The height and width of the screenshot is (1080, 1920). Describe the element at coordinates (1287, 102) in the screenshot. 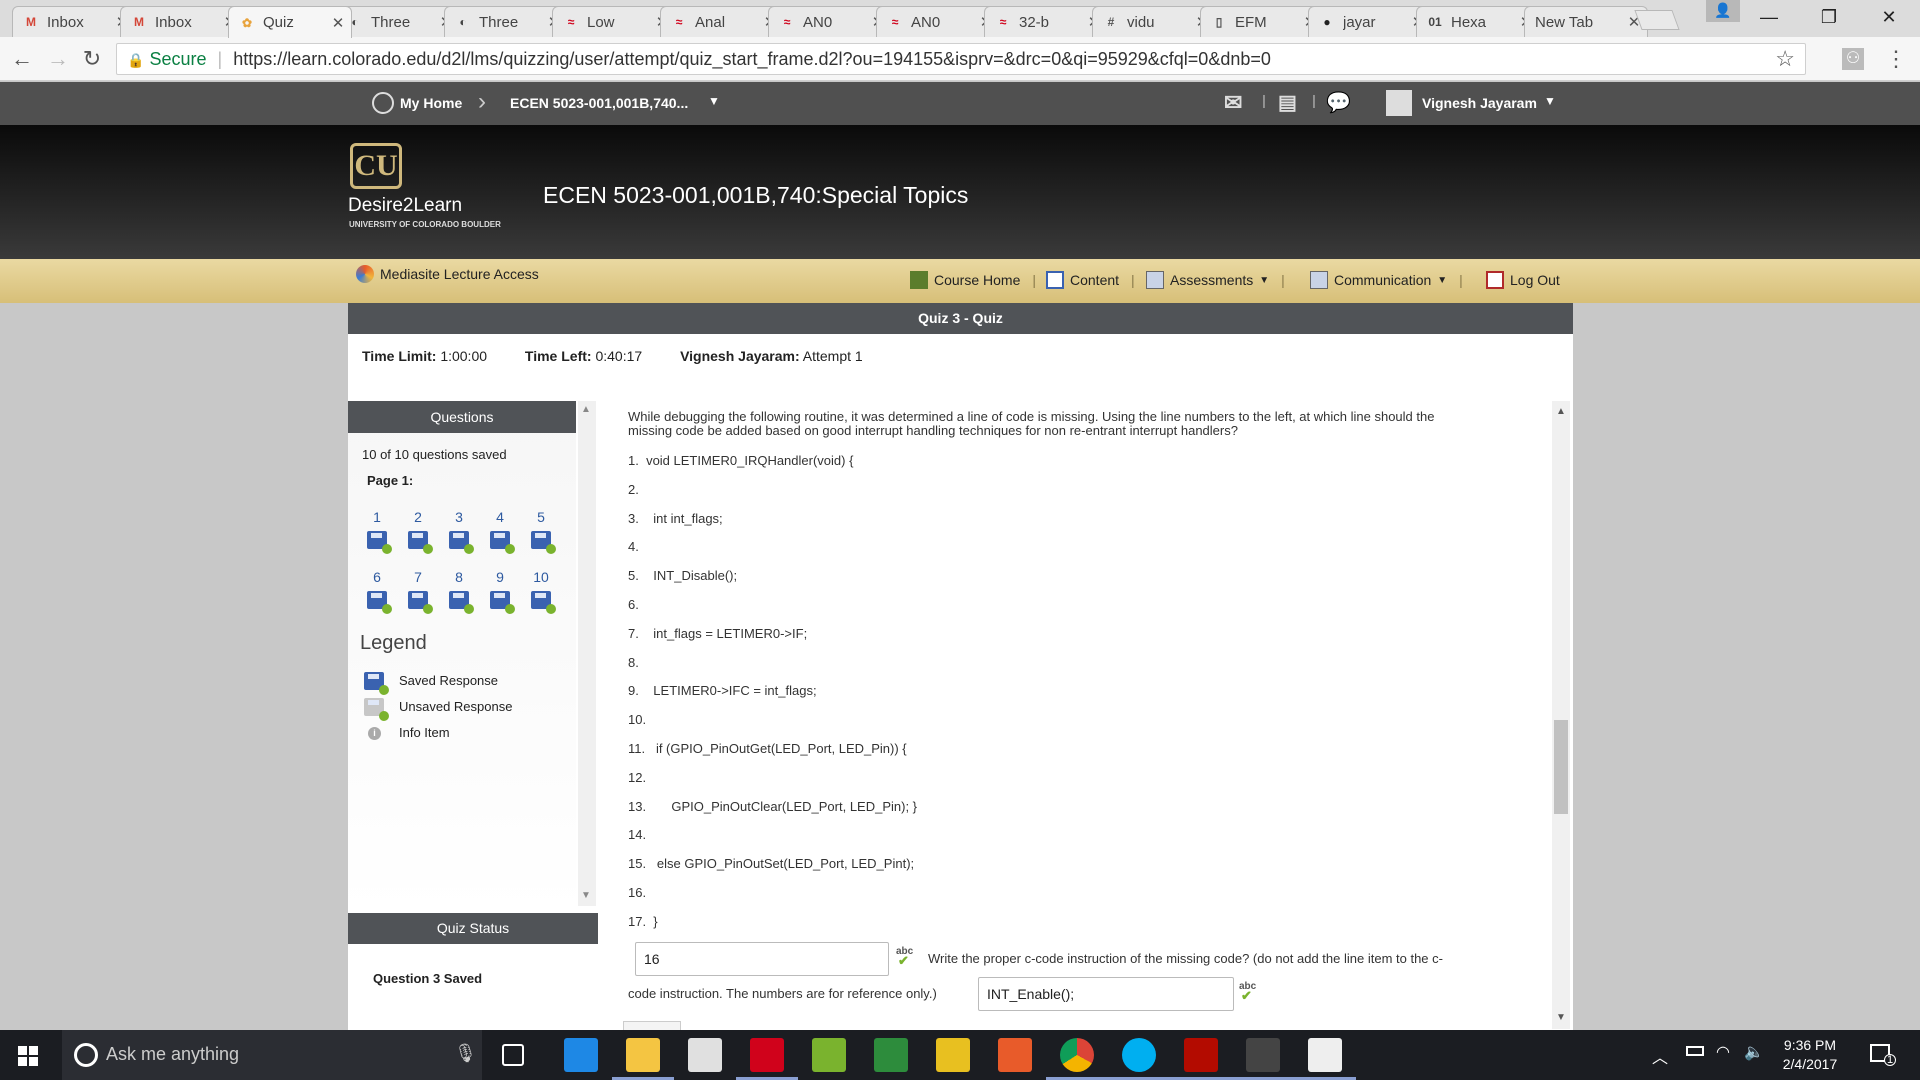

I see `updates-icon: ▤` at that location.